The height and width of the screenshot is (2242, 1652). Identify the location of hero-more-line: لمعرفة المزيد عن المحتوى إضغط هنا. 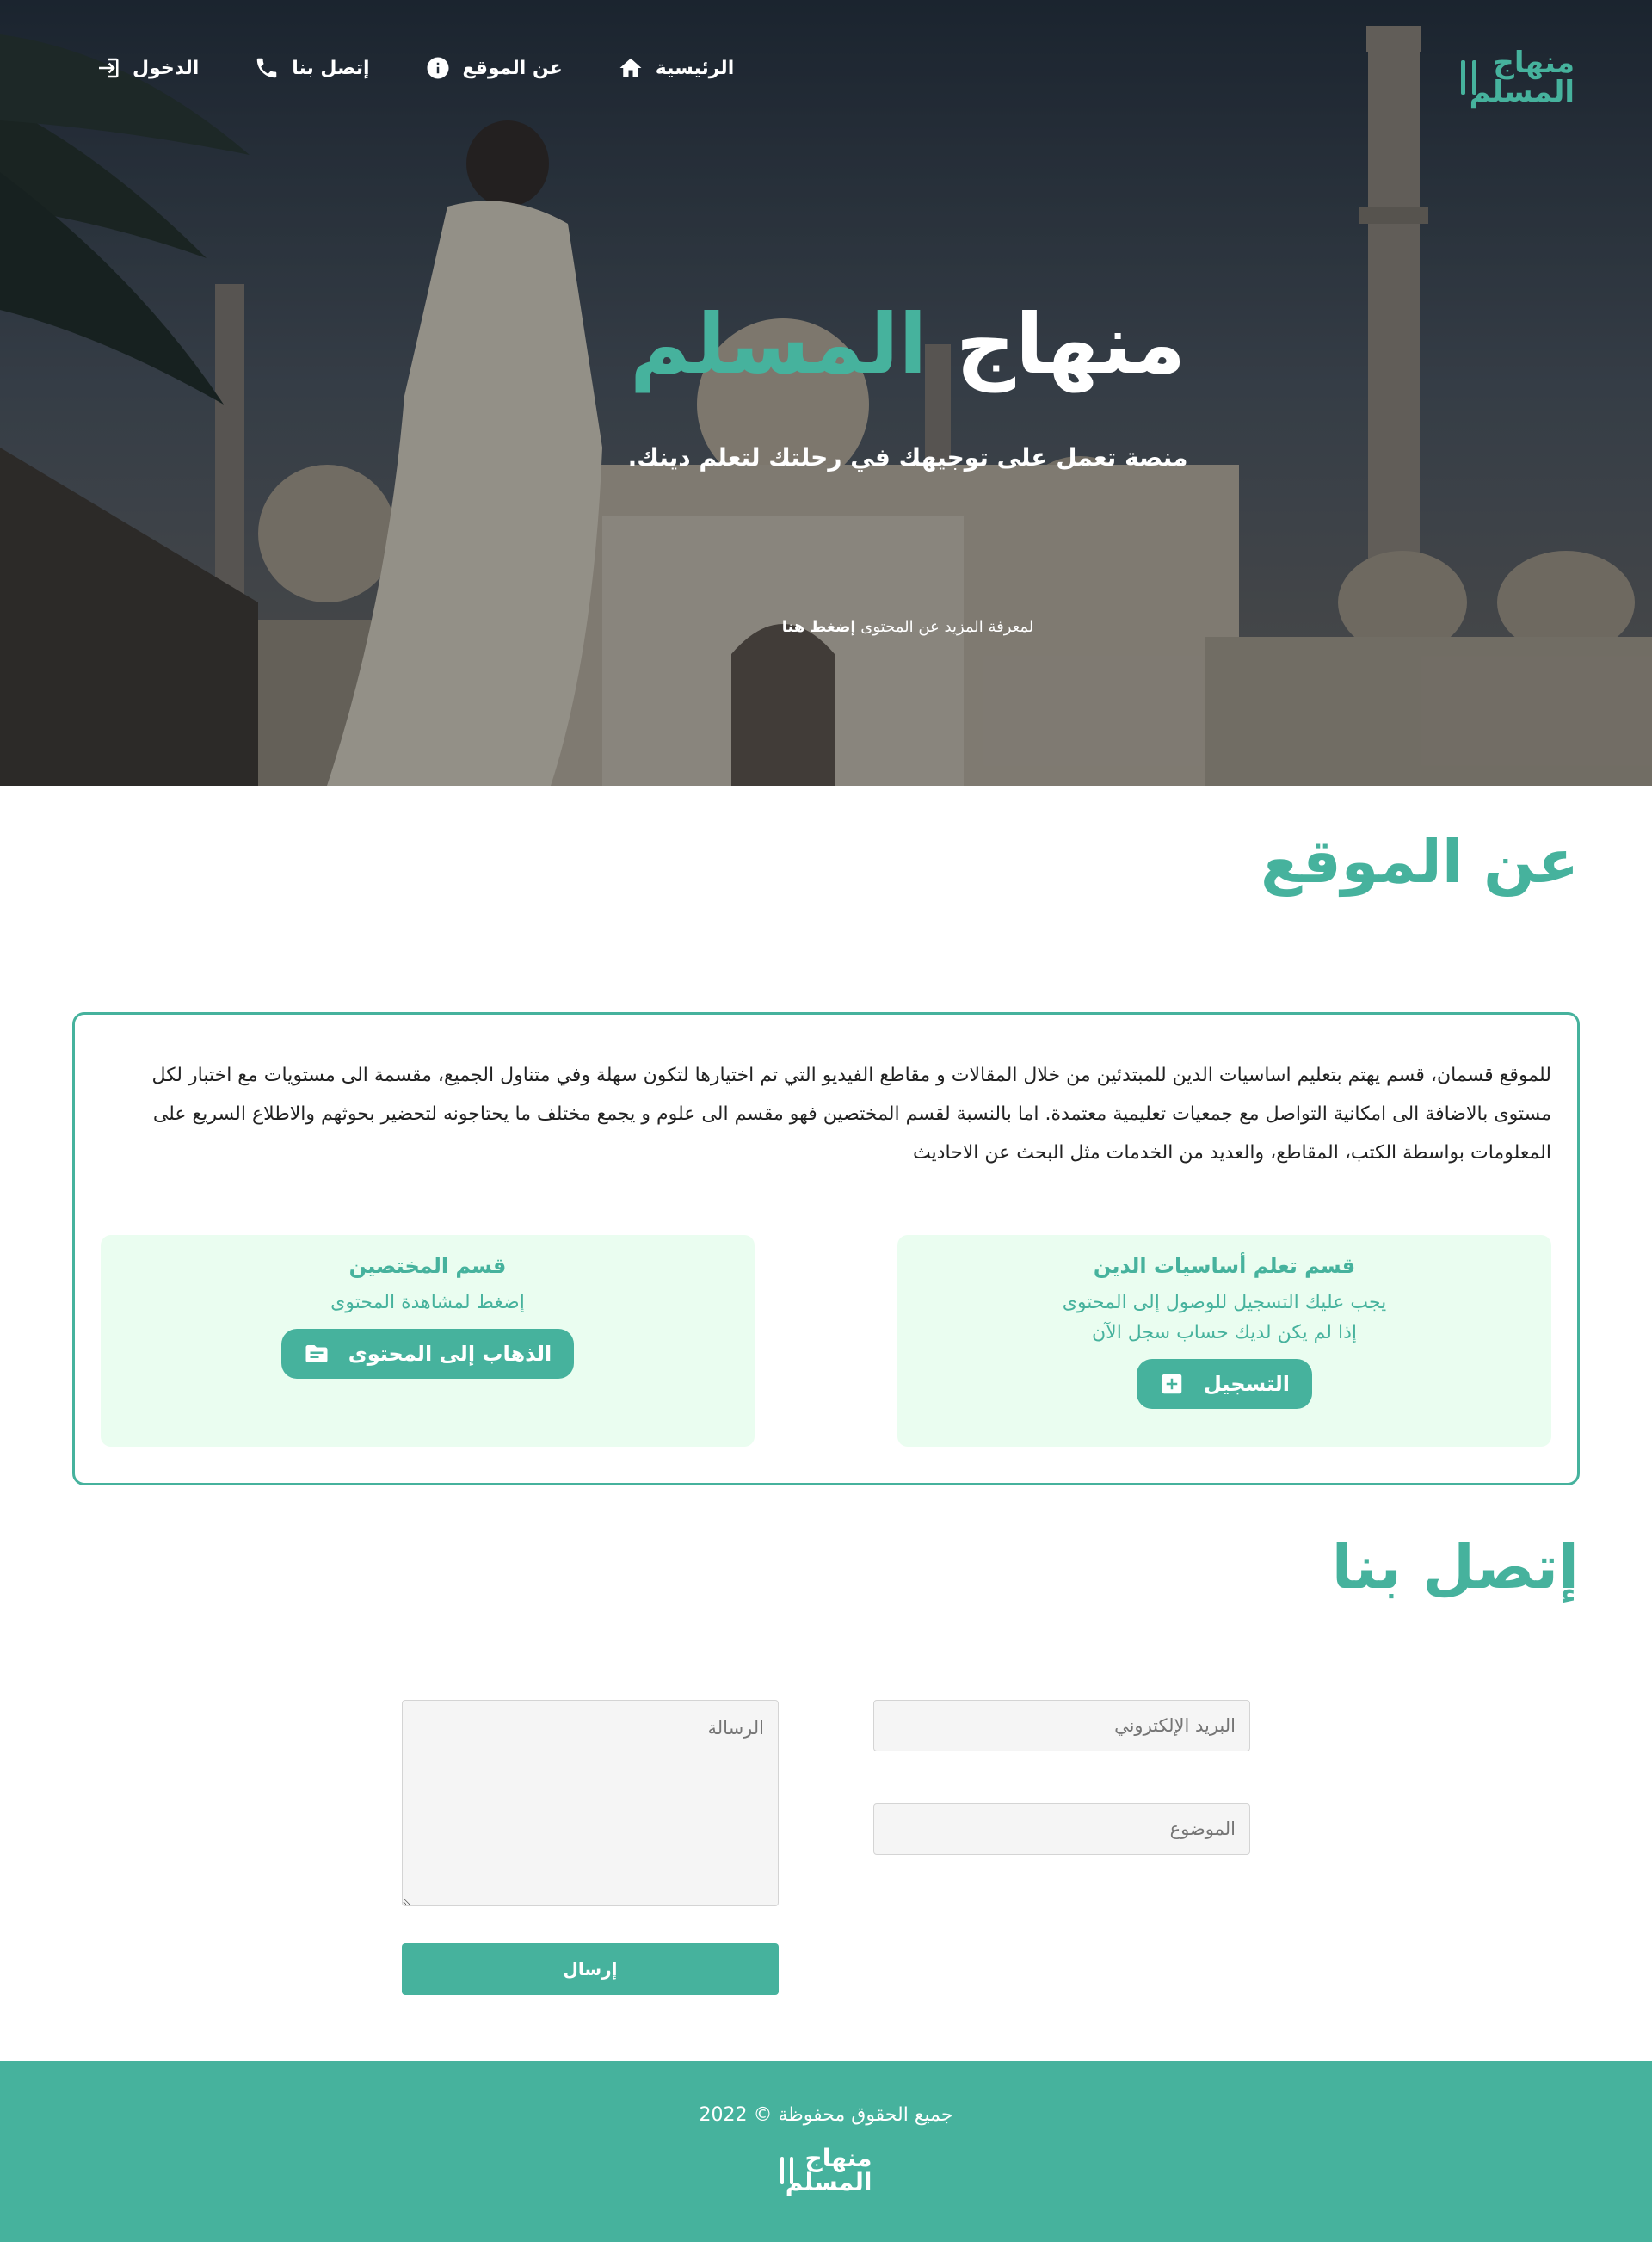
(826, 627).